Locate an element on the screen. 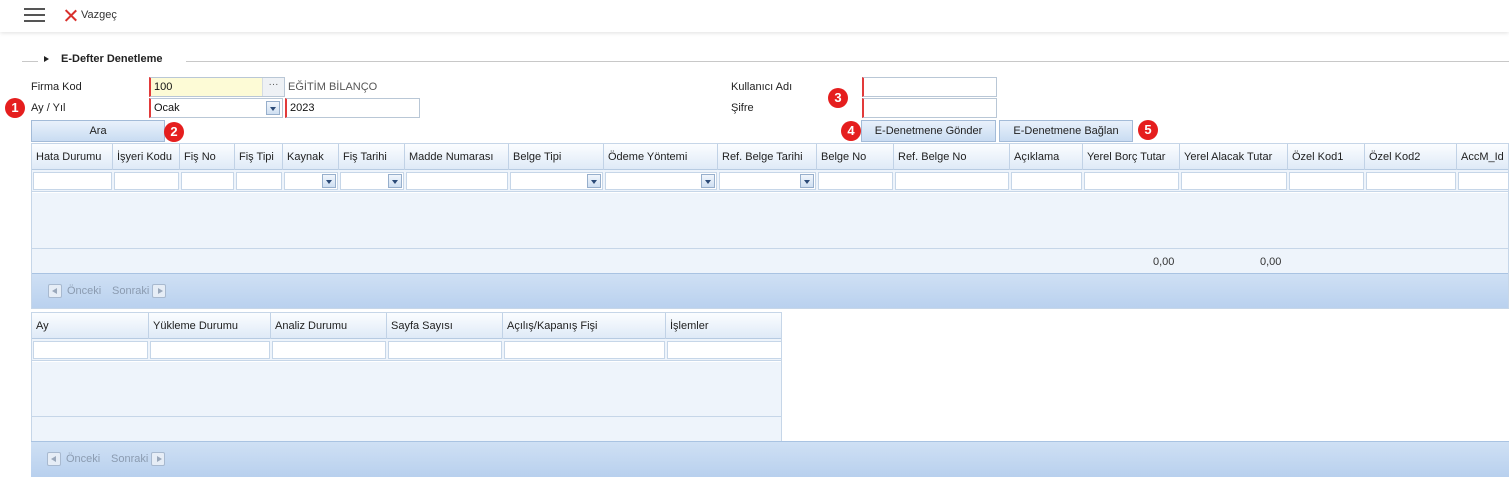  filter-kaynak is located at coordinates (311, 181).